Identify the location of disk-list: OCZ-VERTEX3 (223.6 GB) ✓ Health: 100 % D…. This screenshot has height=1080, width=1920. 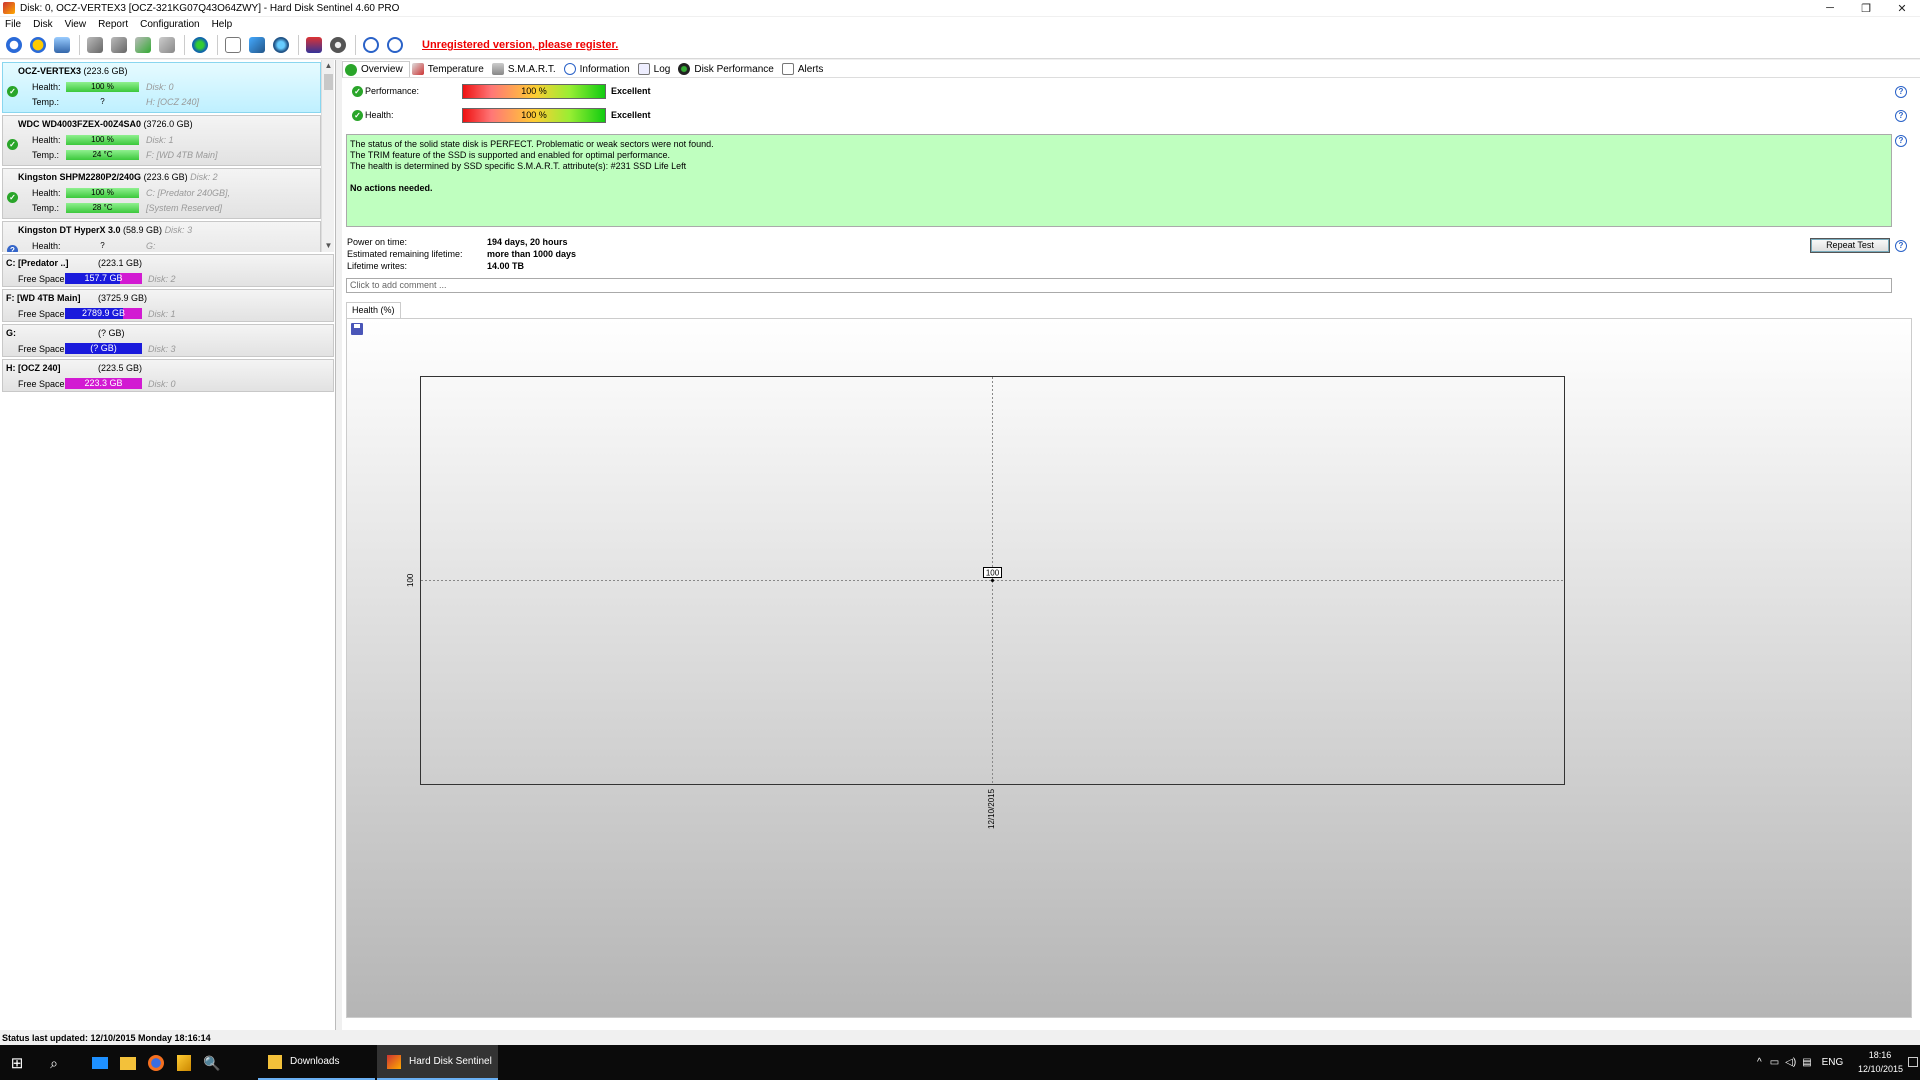
(168, 156).